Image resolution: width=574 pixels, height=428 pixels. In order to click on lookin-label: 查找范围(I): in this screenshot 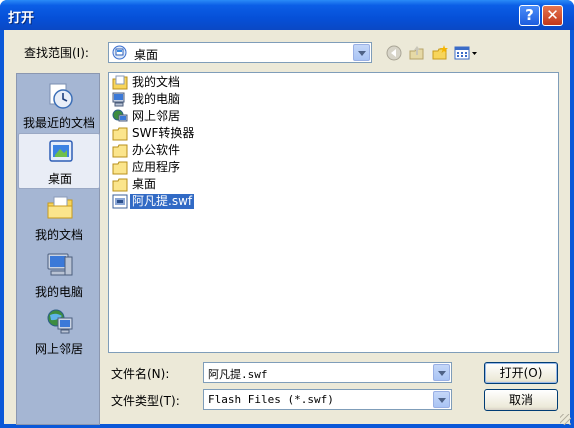, I will do `click(56, 53)`.